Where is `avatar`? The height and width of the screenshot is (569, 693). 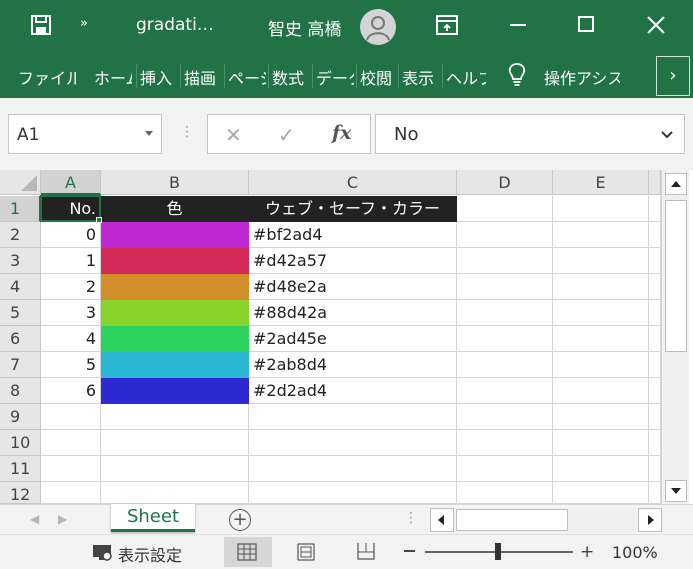 avatar is located at coordinates (378, 27).